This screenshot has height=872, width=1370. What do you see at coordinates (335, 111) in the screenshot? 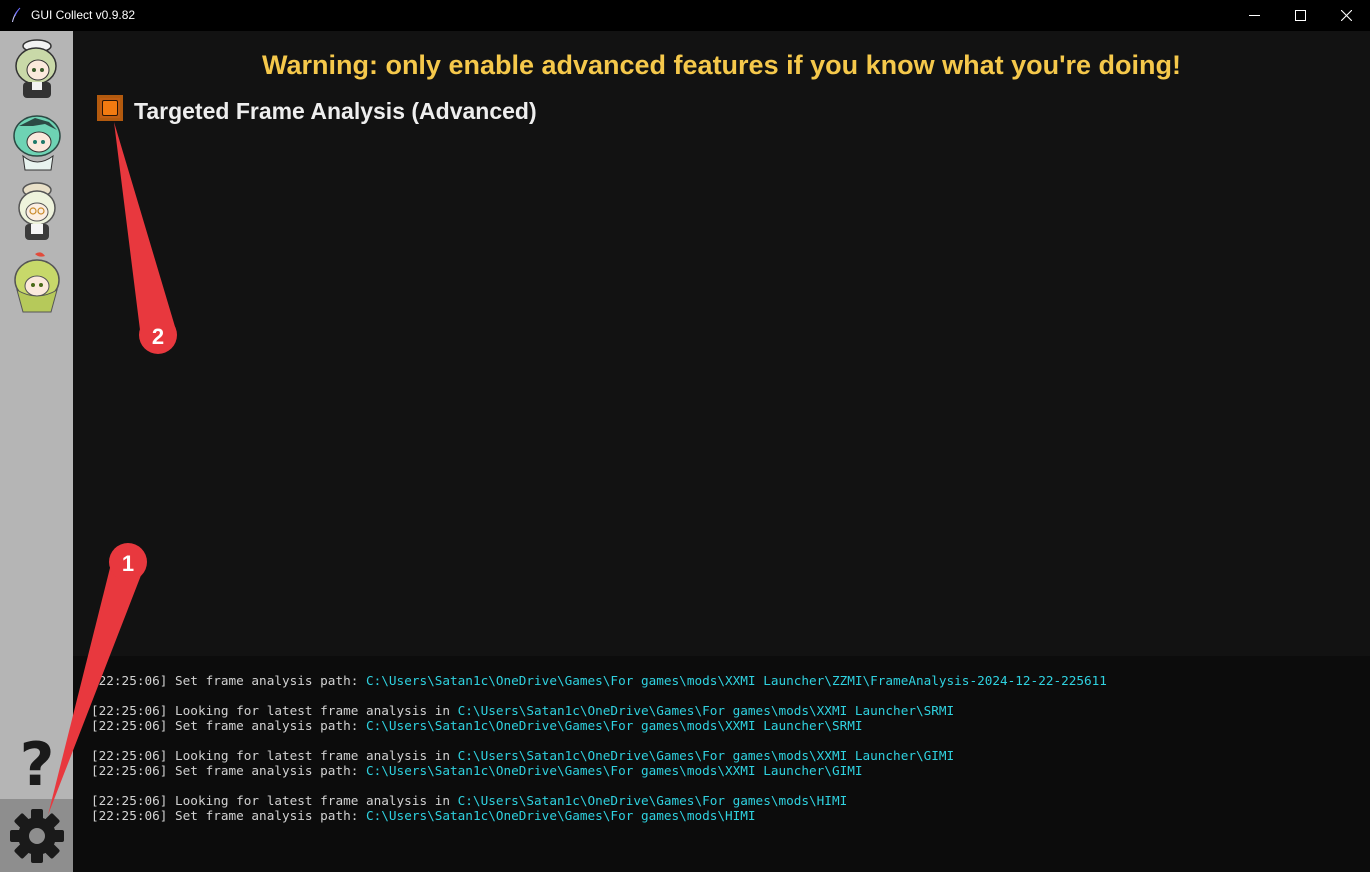
I see `targeted-frame-analysis-label: Targeted Frame Analysis (Advanced)` at bounding box center [335, 111].